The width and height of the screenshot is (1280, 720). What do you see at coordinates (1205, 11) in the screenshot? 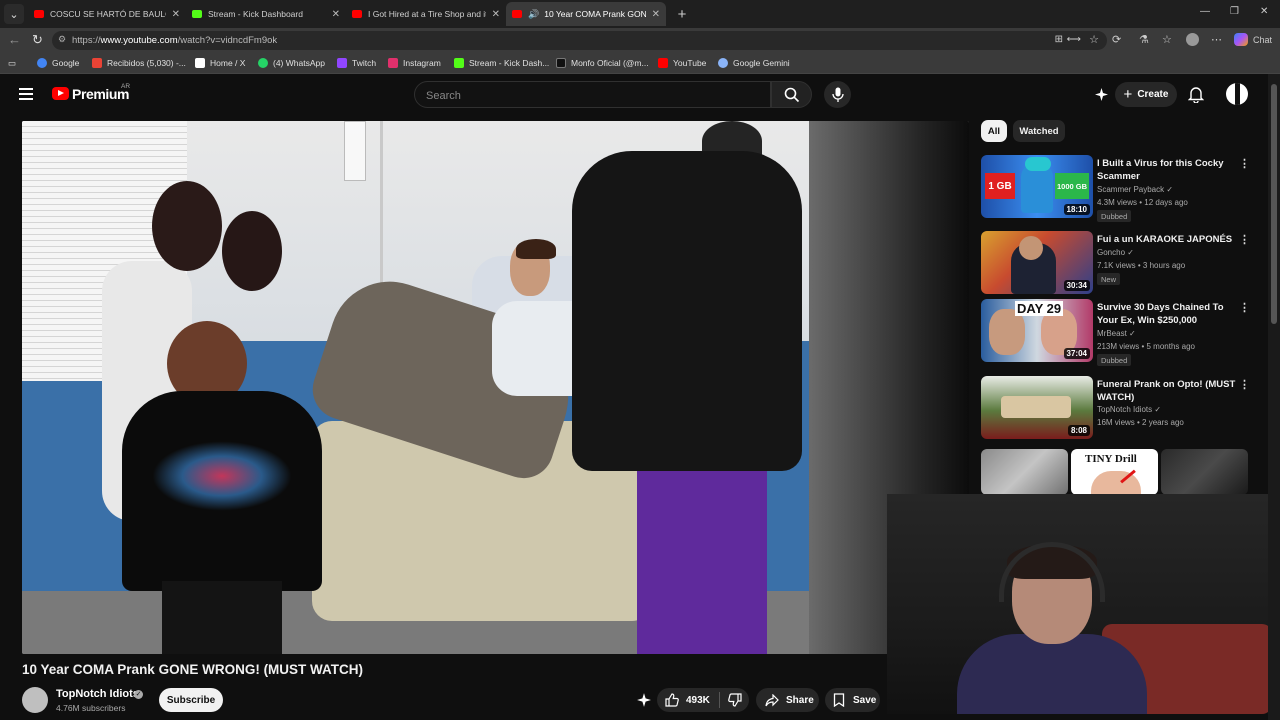
I see `minimize-icon: —` at bounding box center [1205, 11].